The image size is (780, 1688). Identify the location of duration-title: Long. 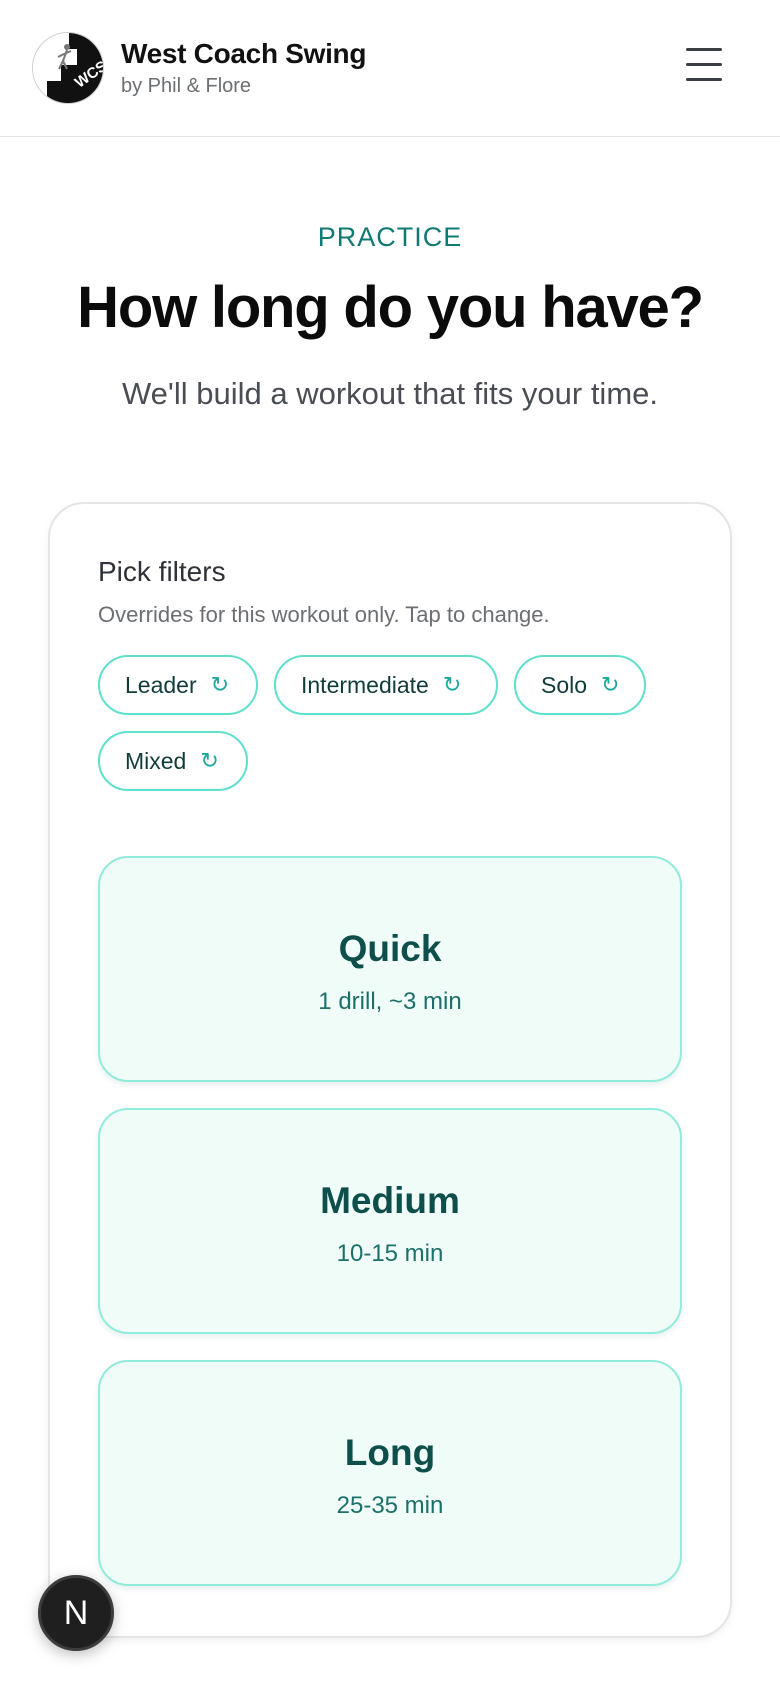
(390, 1452).